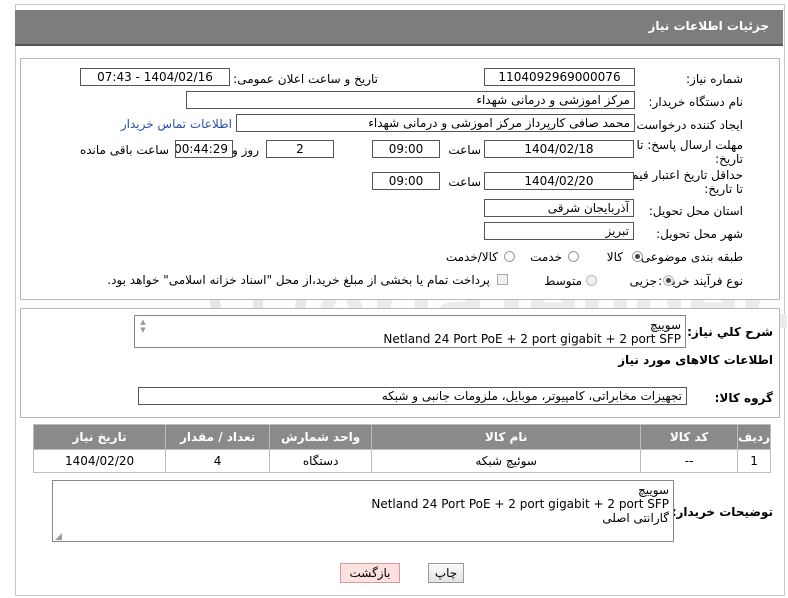 The width and height of the screenshot is (788, 598). I want to click on cell-code: --, so click(689, 461).